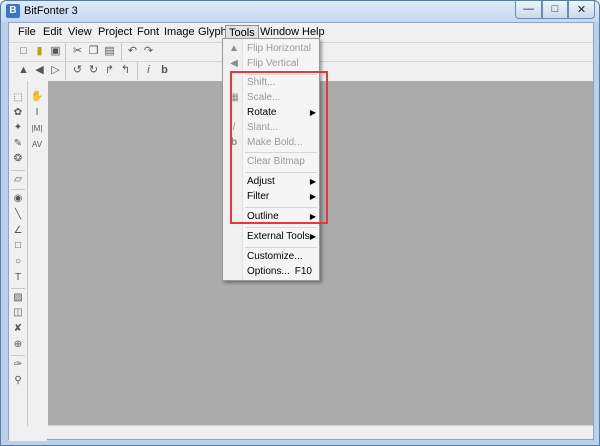 Image resolution: width=600 pixels, height=446 pixels. I want to click on lasso-icon: ✿, so click(18, 113).